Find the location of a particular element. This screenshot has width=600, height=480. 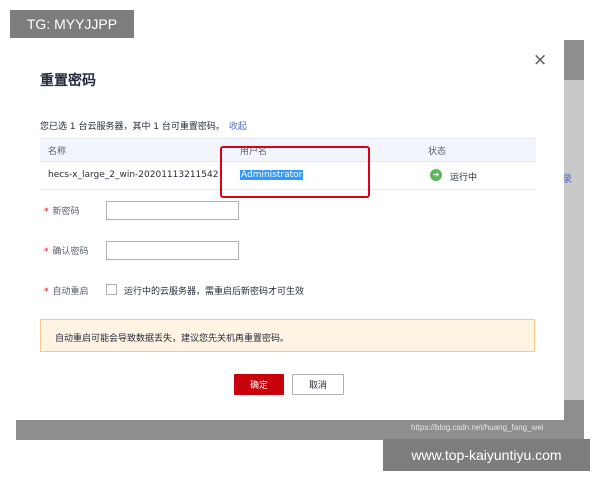

top-left-watermark: TG: MYYJJPP is located at coordinates (72, 24).